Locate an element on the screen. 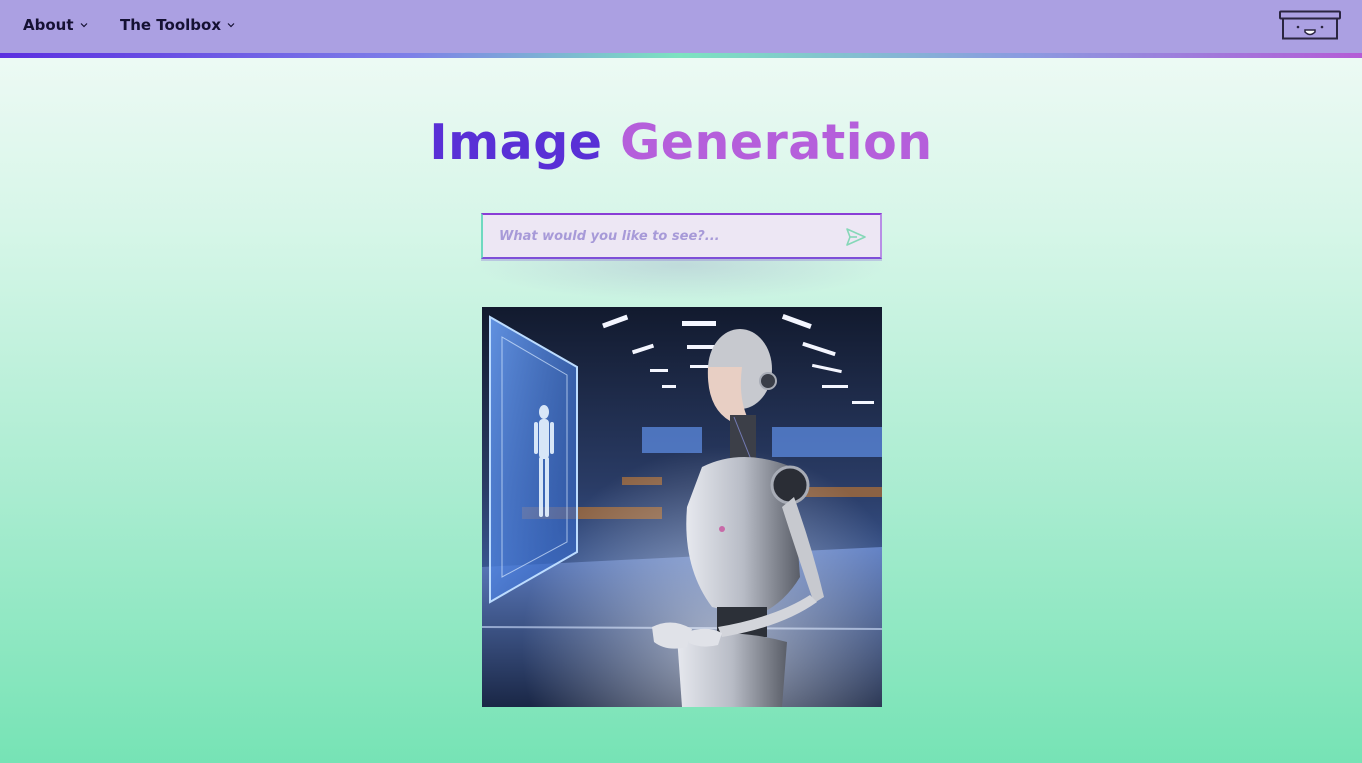 The width and height of the screenshot is (1362, 763). nav-item-toolbox: The Toolbox is located at coordinates (177, 25).